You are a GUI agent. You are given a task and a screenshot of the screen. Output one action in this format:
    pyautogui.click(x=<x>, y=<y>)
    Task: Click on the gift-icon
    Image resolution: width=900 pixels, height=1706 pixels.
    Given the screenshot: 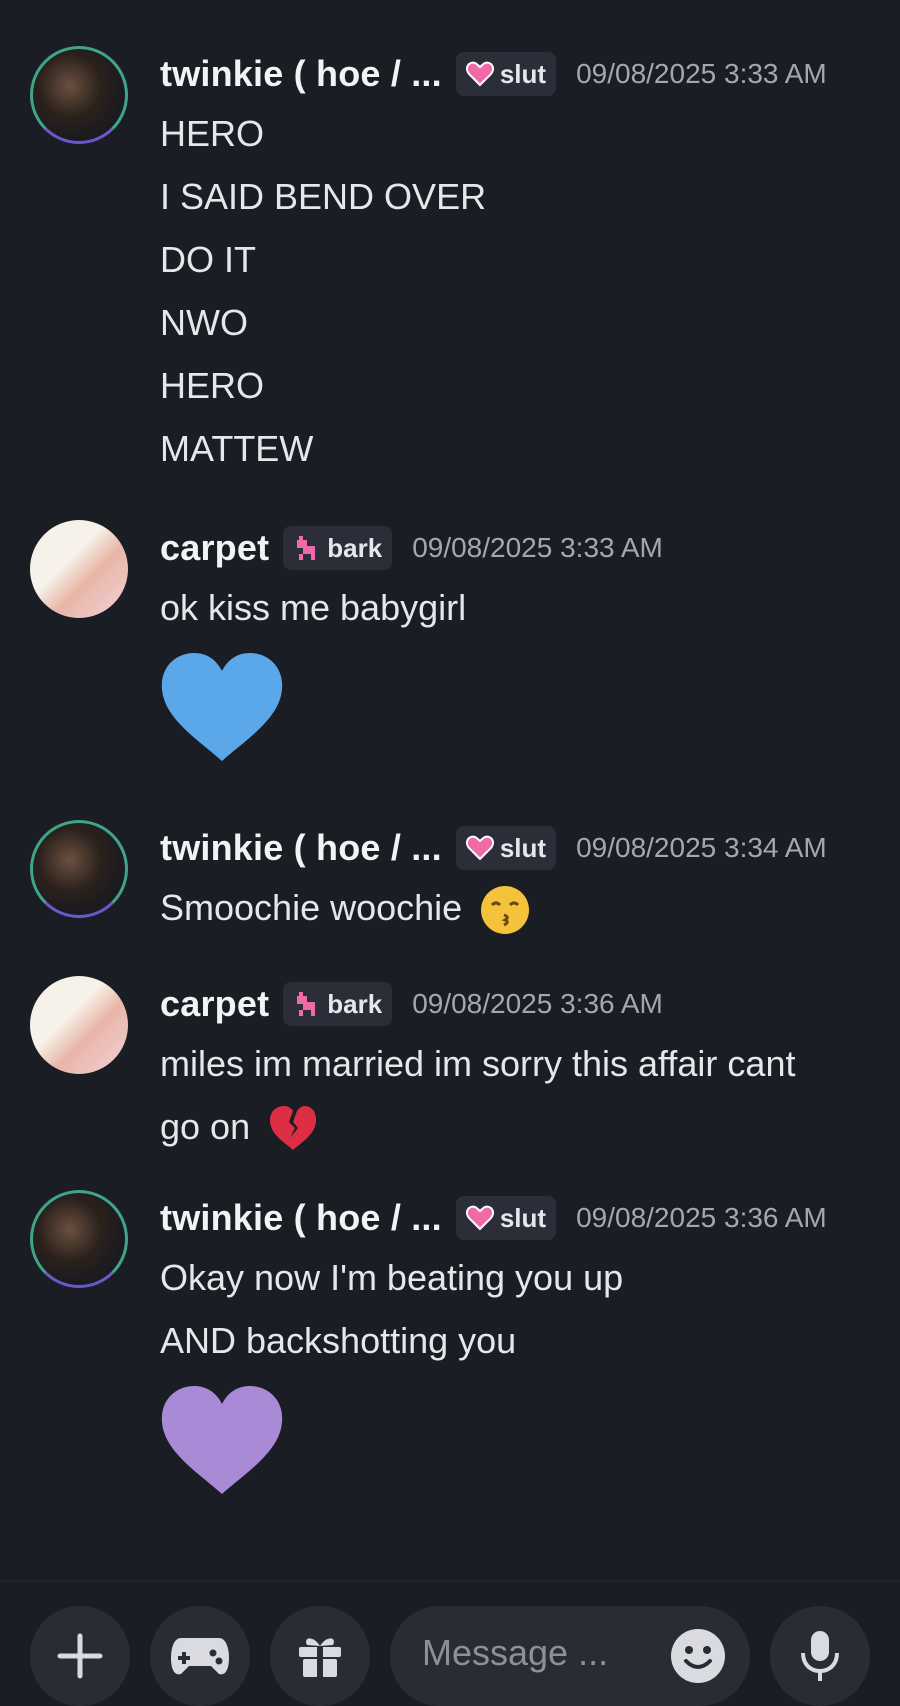 What is the action you would take?
    pyautogui.click(x=320, y=1657)
    